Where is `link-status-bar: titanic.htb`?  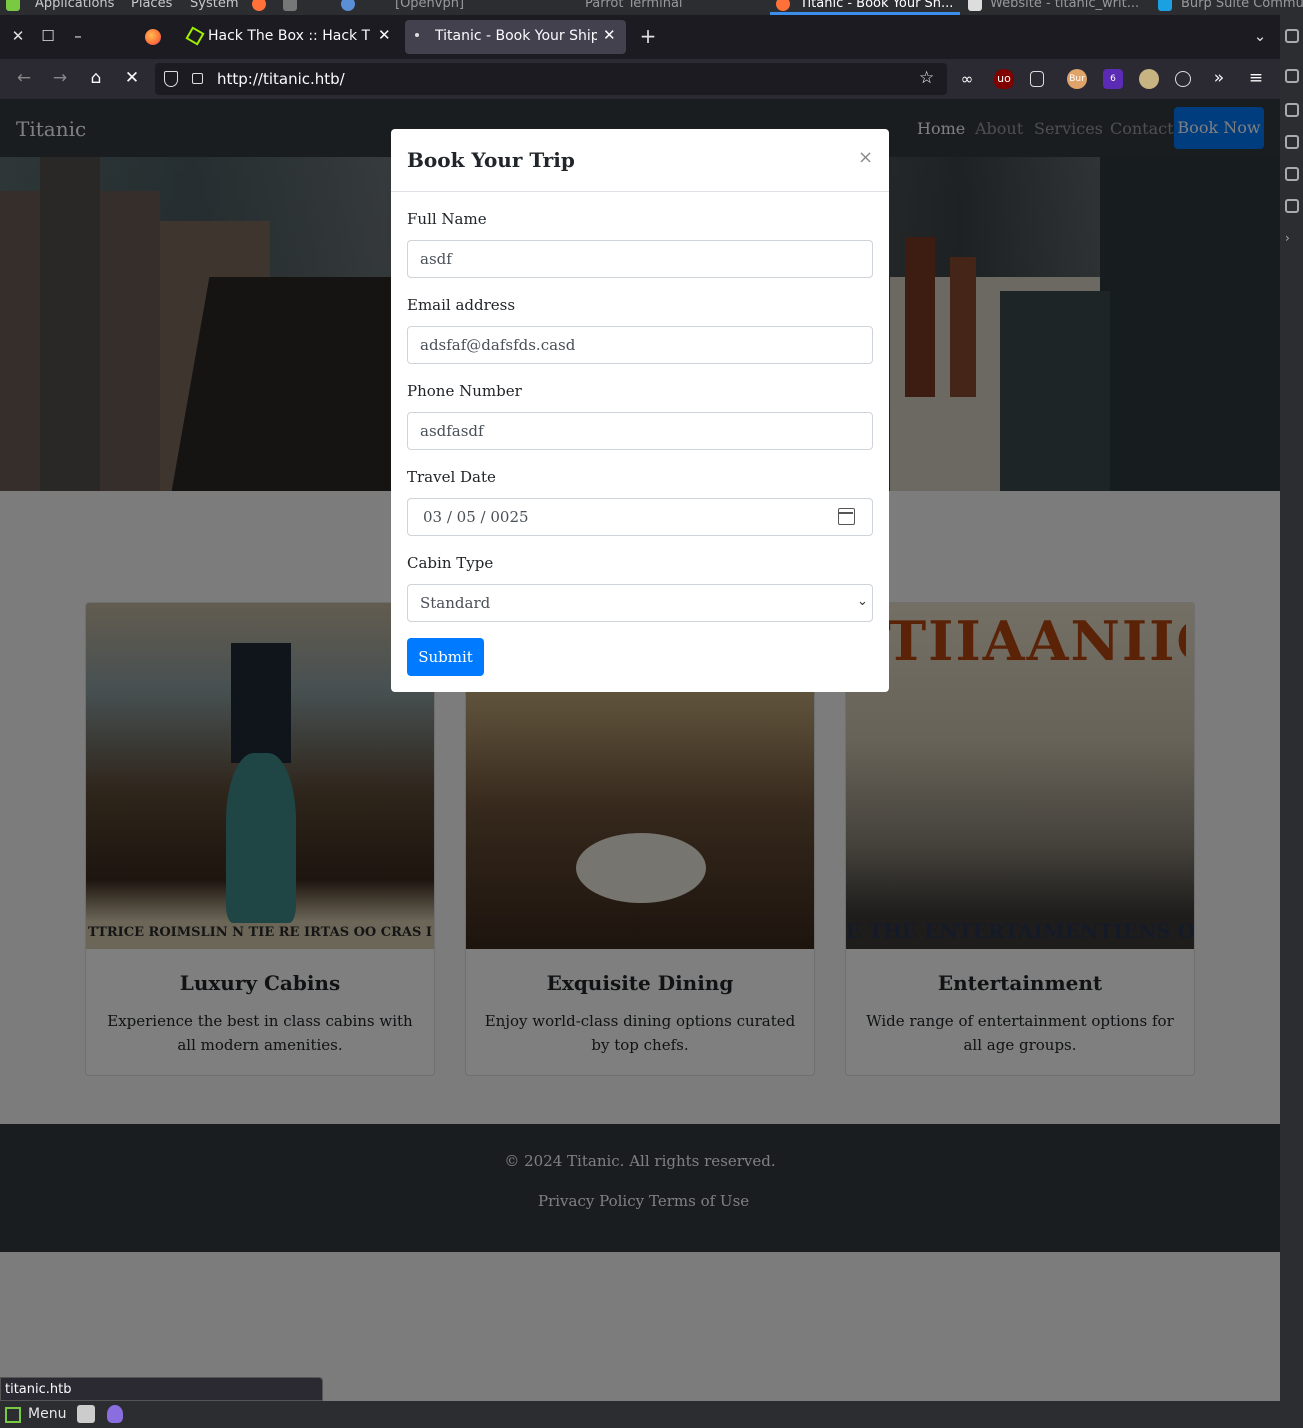 link-status-bar: titanic.htb is located at coordinates (161, 1389).